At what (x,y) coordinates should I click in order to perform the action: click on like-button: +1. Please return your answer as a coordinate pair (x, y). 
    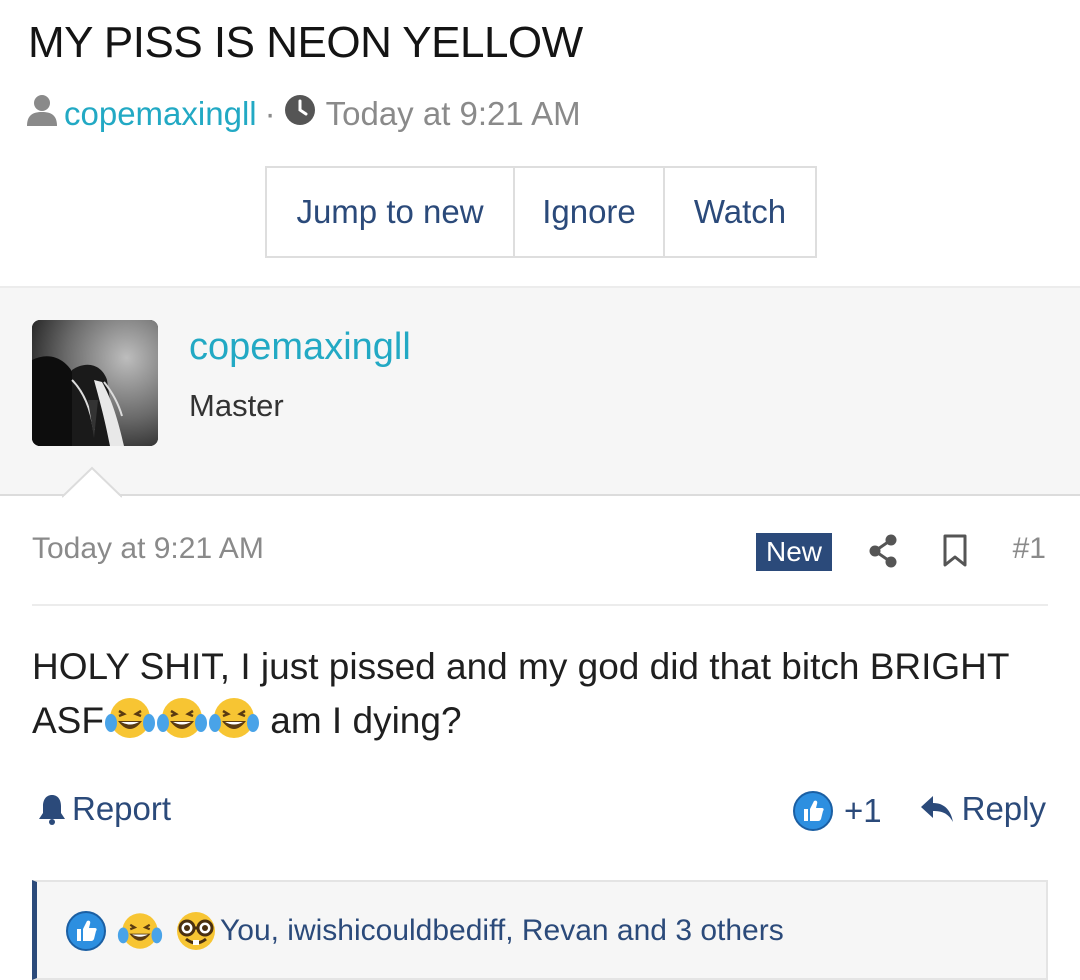
    Looking at the image, I should click on (837, 811).